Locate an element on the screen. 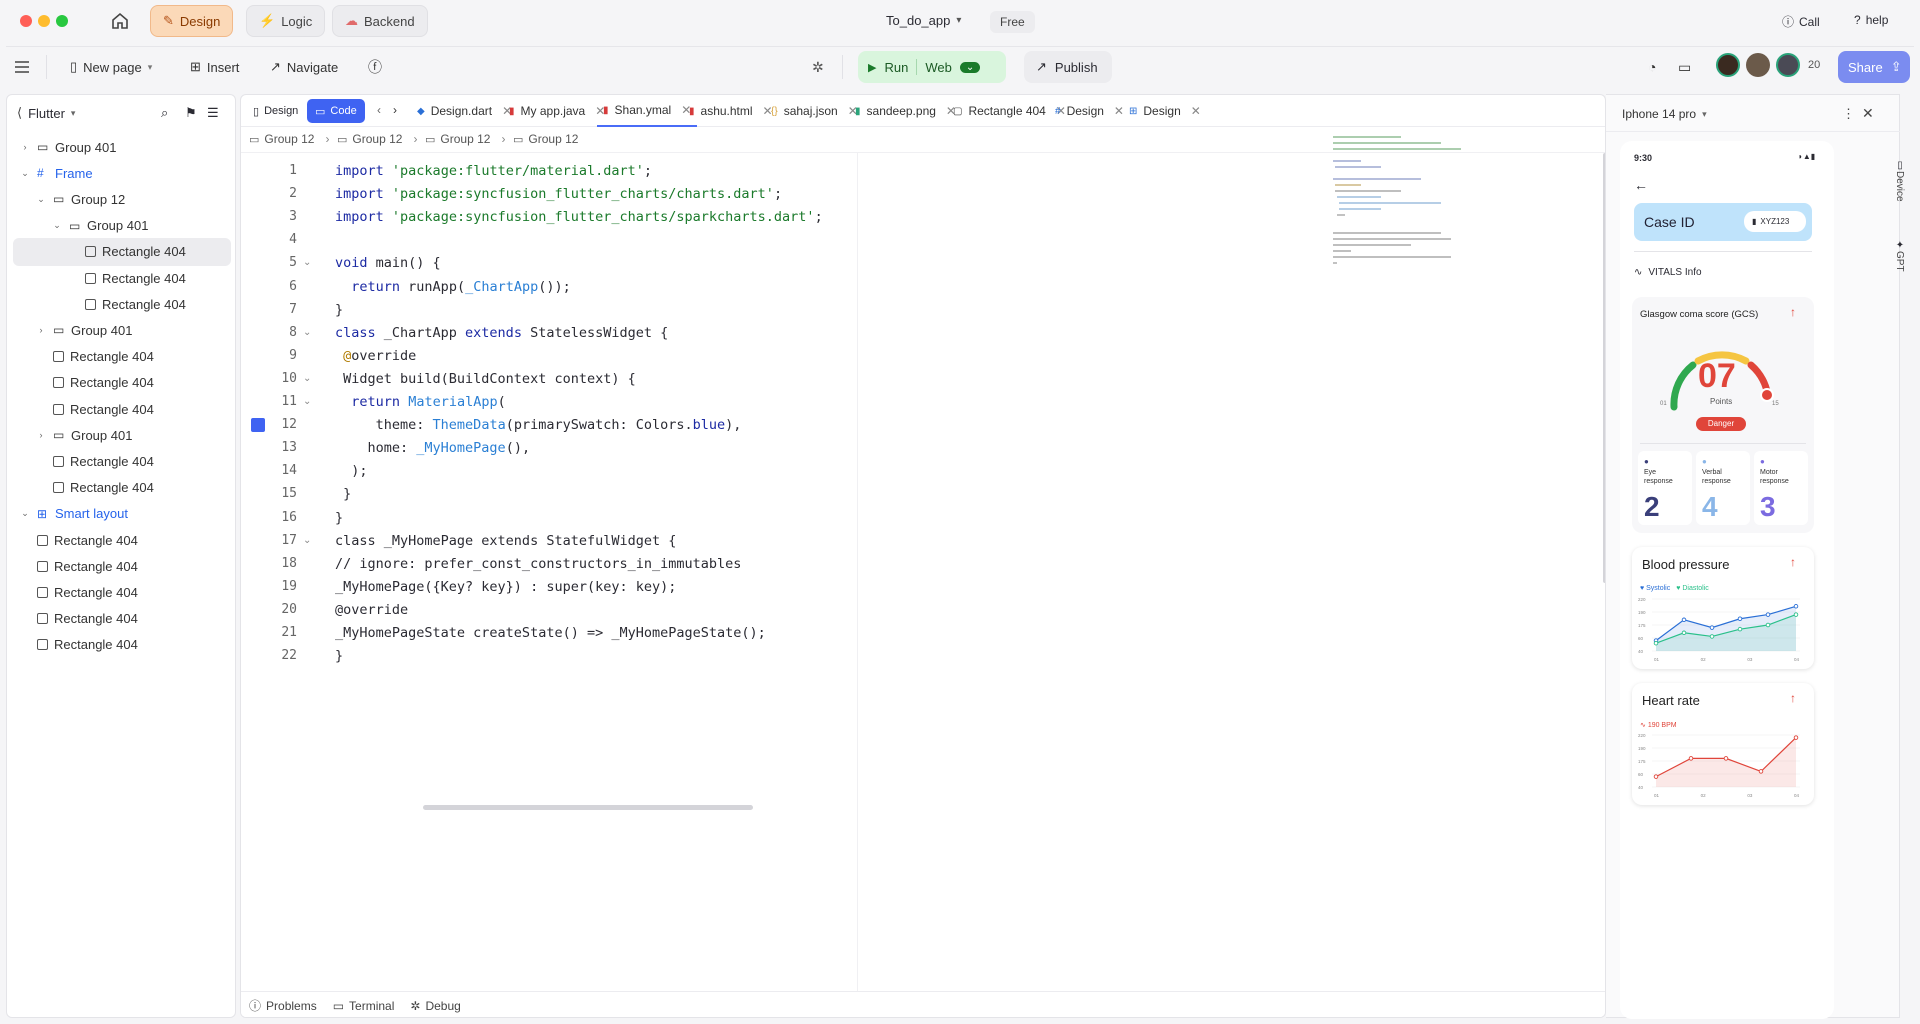  figma-icon: ⓕ is located at coordinates (375, 67).